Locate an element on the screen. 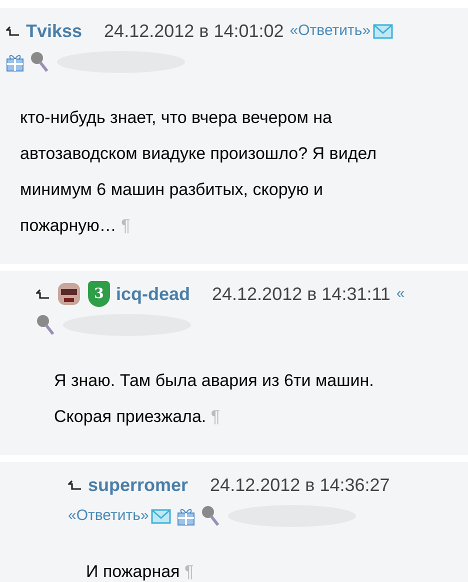 The image size is (468, 582). author-link: icq-dead is located at coordinates (153, 294).